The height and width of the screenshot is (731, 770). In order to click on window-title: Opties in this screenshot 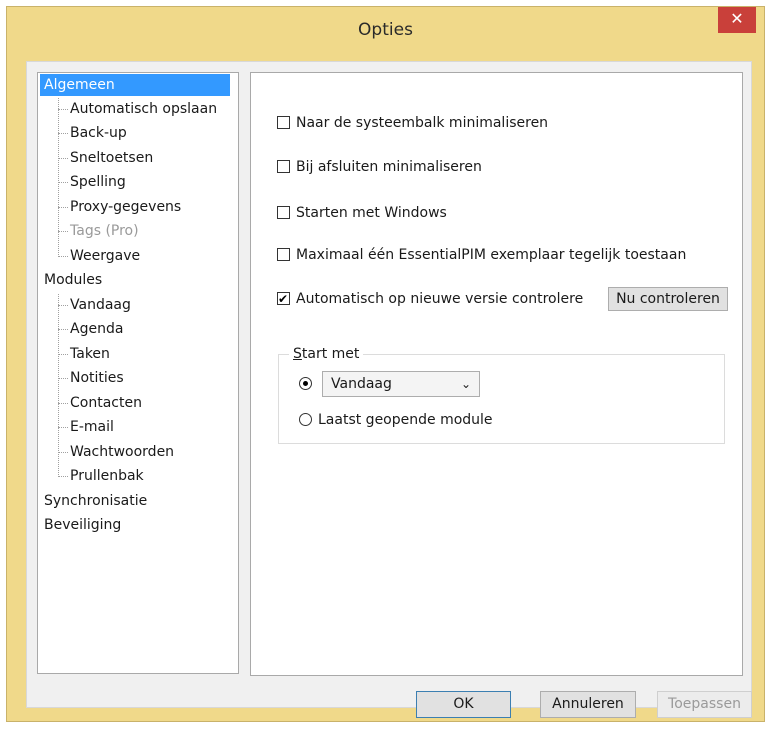, I will do `click(385, 30)`.